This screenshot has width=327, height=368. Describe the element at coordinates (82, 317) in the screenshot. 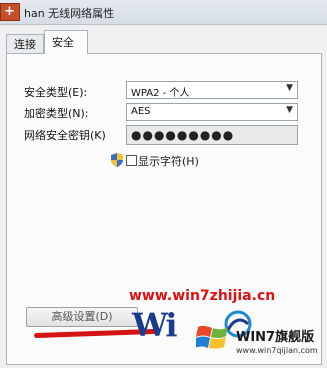

I see `advanced-settings-button: 高级设置(D)` at that location.